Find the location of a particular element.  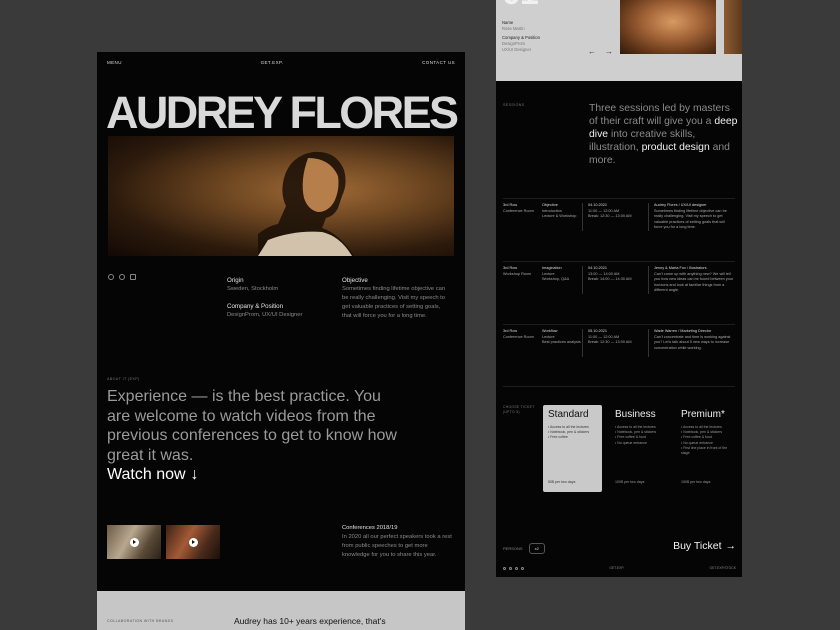

watch-now-label: Watch now is located at coordinates (146, 474).